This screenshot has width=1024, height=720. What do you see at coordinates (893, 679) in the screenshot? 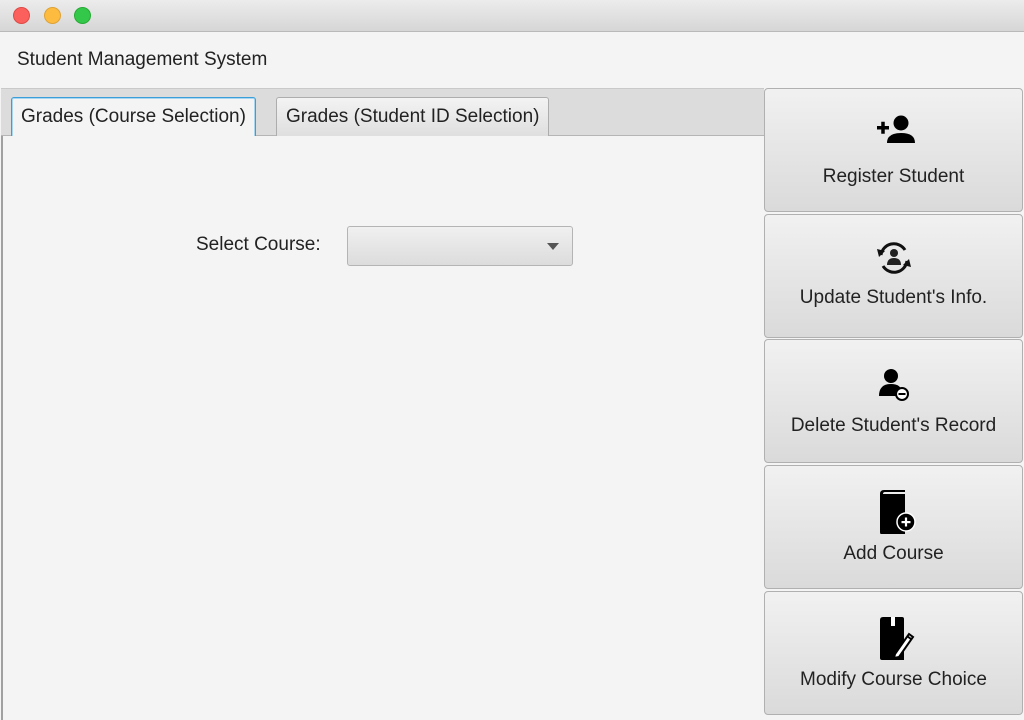
I see `modify-course-label: Modify Course Choice` at bounding box center [893, 679].